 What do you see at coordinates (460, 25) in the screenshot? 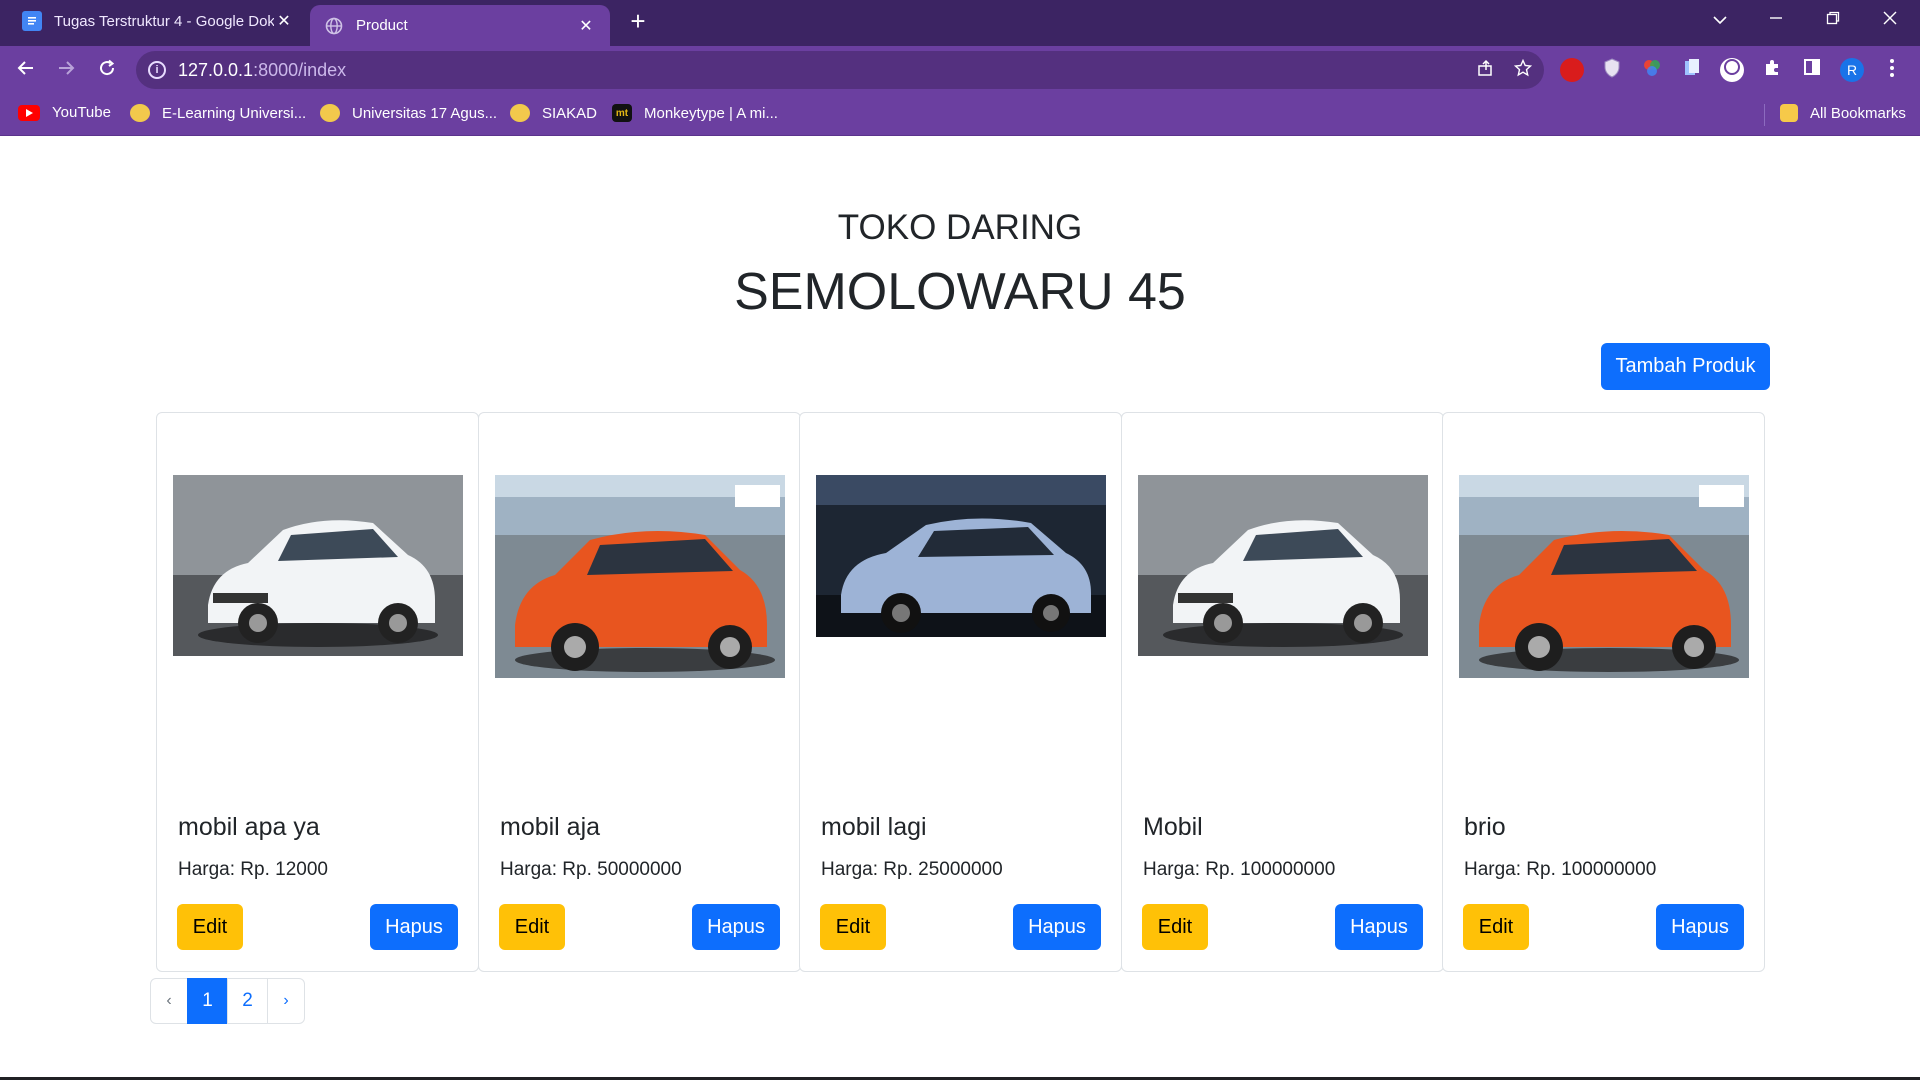
I see `tab-product: Product ✕` at bounding box center [460, 25].